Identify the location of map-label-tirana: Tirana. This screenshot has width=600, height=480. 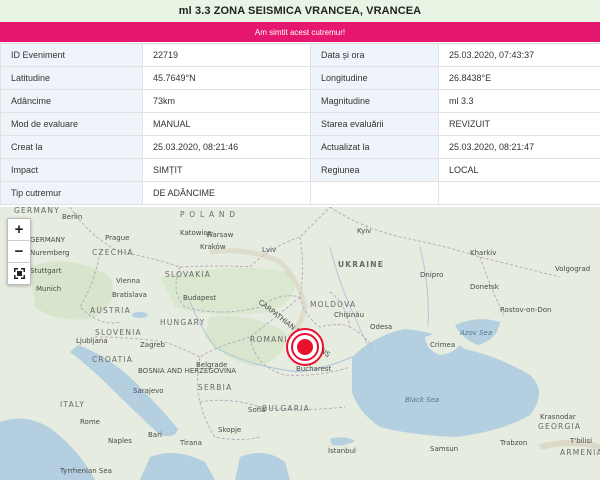
(190, 443).